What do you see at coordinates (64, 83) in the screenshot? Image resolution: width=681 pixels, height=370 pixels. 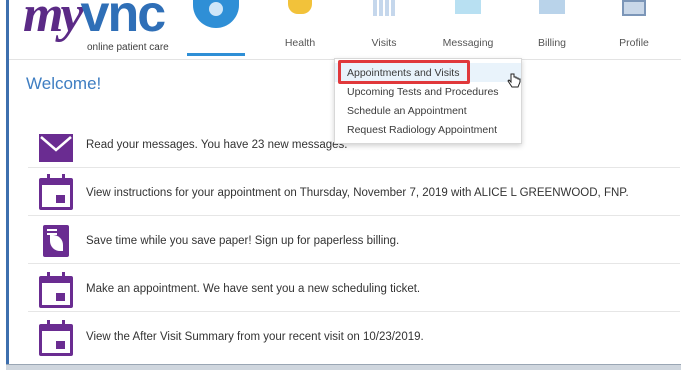 I see `page-title: Welcome!` at bounding box center [64, 83].